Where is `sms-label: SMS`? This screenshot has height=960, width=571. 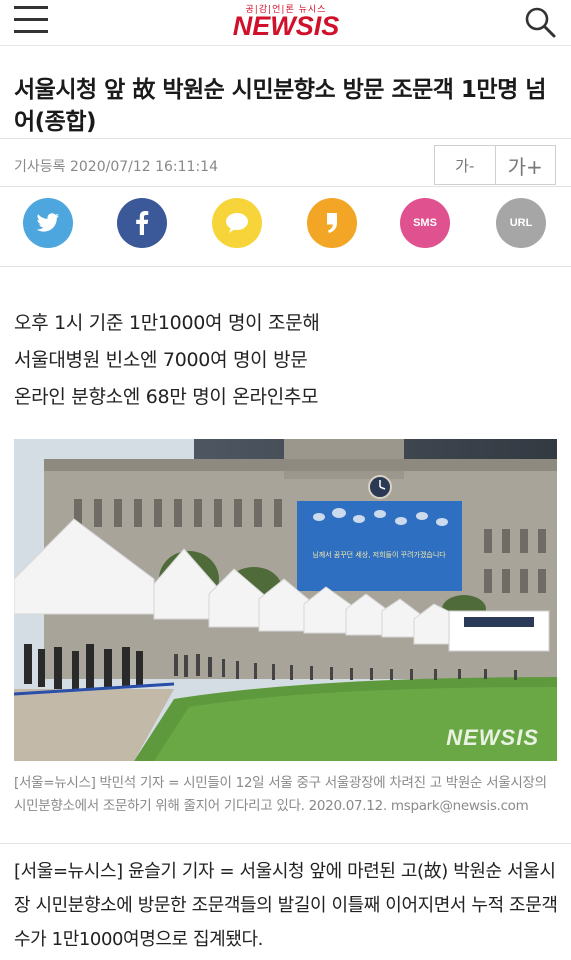 sms-label: SMS is located at coordinates (425, 223).